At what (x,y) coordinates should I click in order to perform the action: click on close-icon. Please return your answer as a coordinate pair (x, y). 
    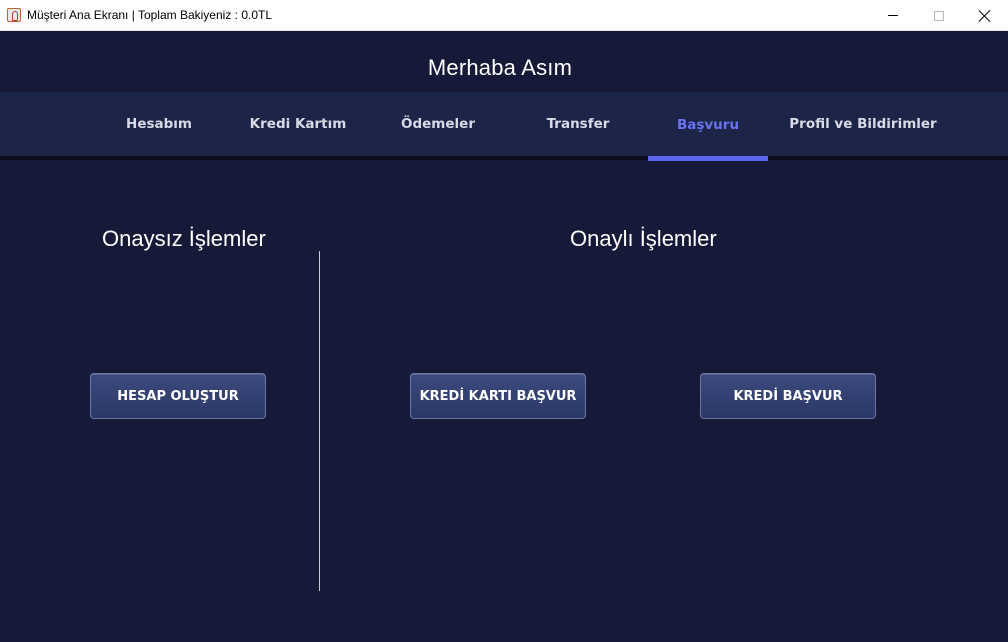
    Looking at the image, I should click on (985, 16).